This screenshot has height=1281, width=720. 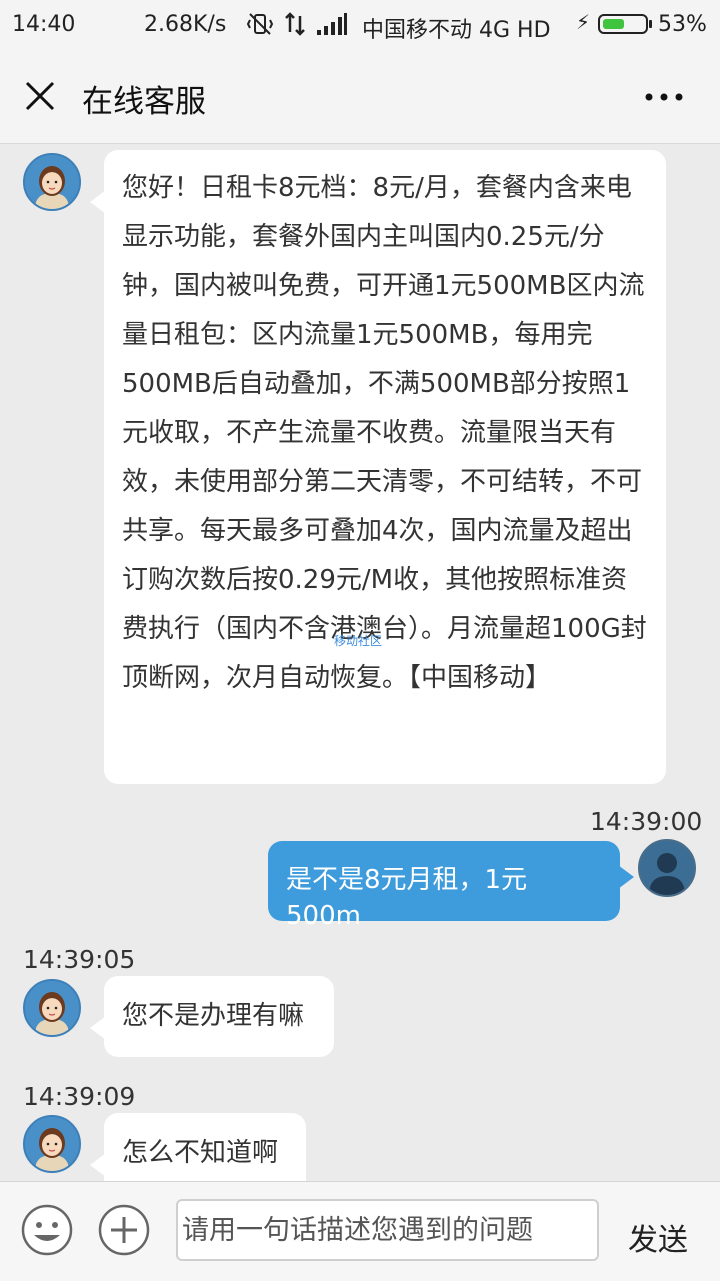 I want to click on watermark: 移动社区, so click(x=358, y=641).